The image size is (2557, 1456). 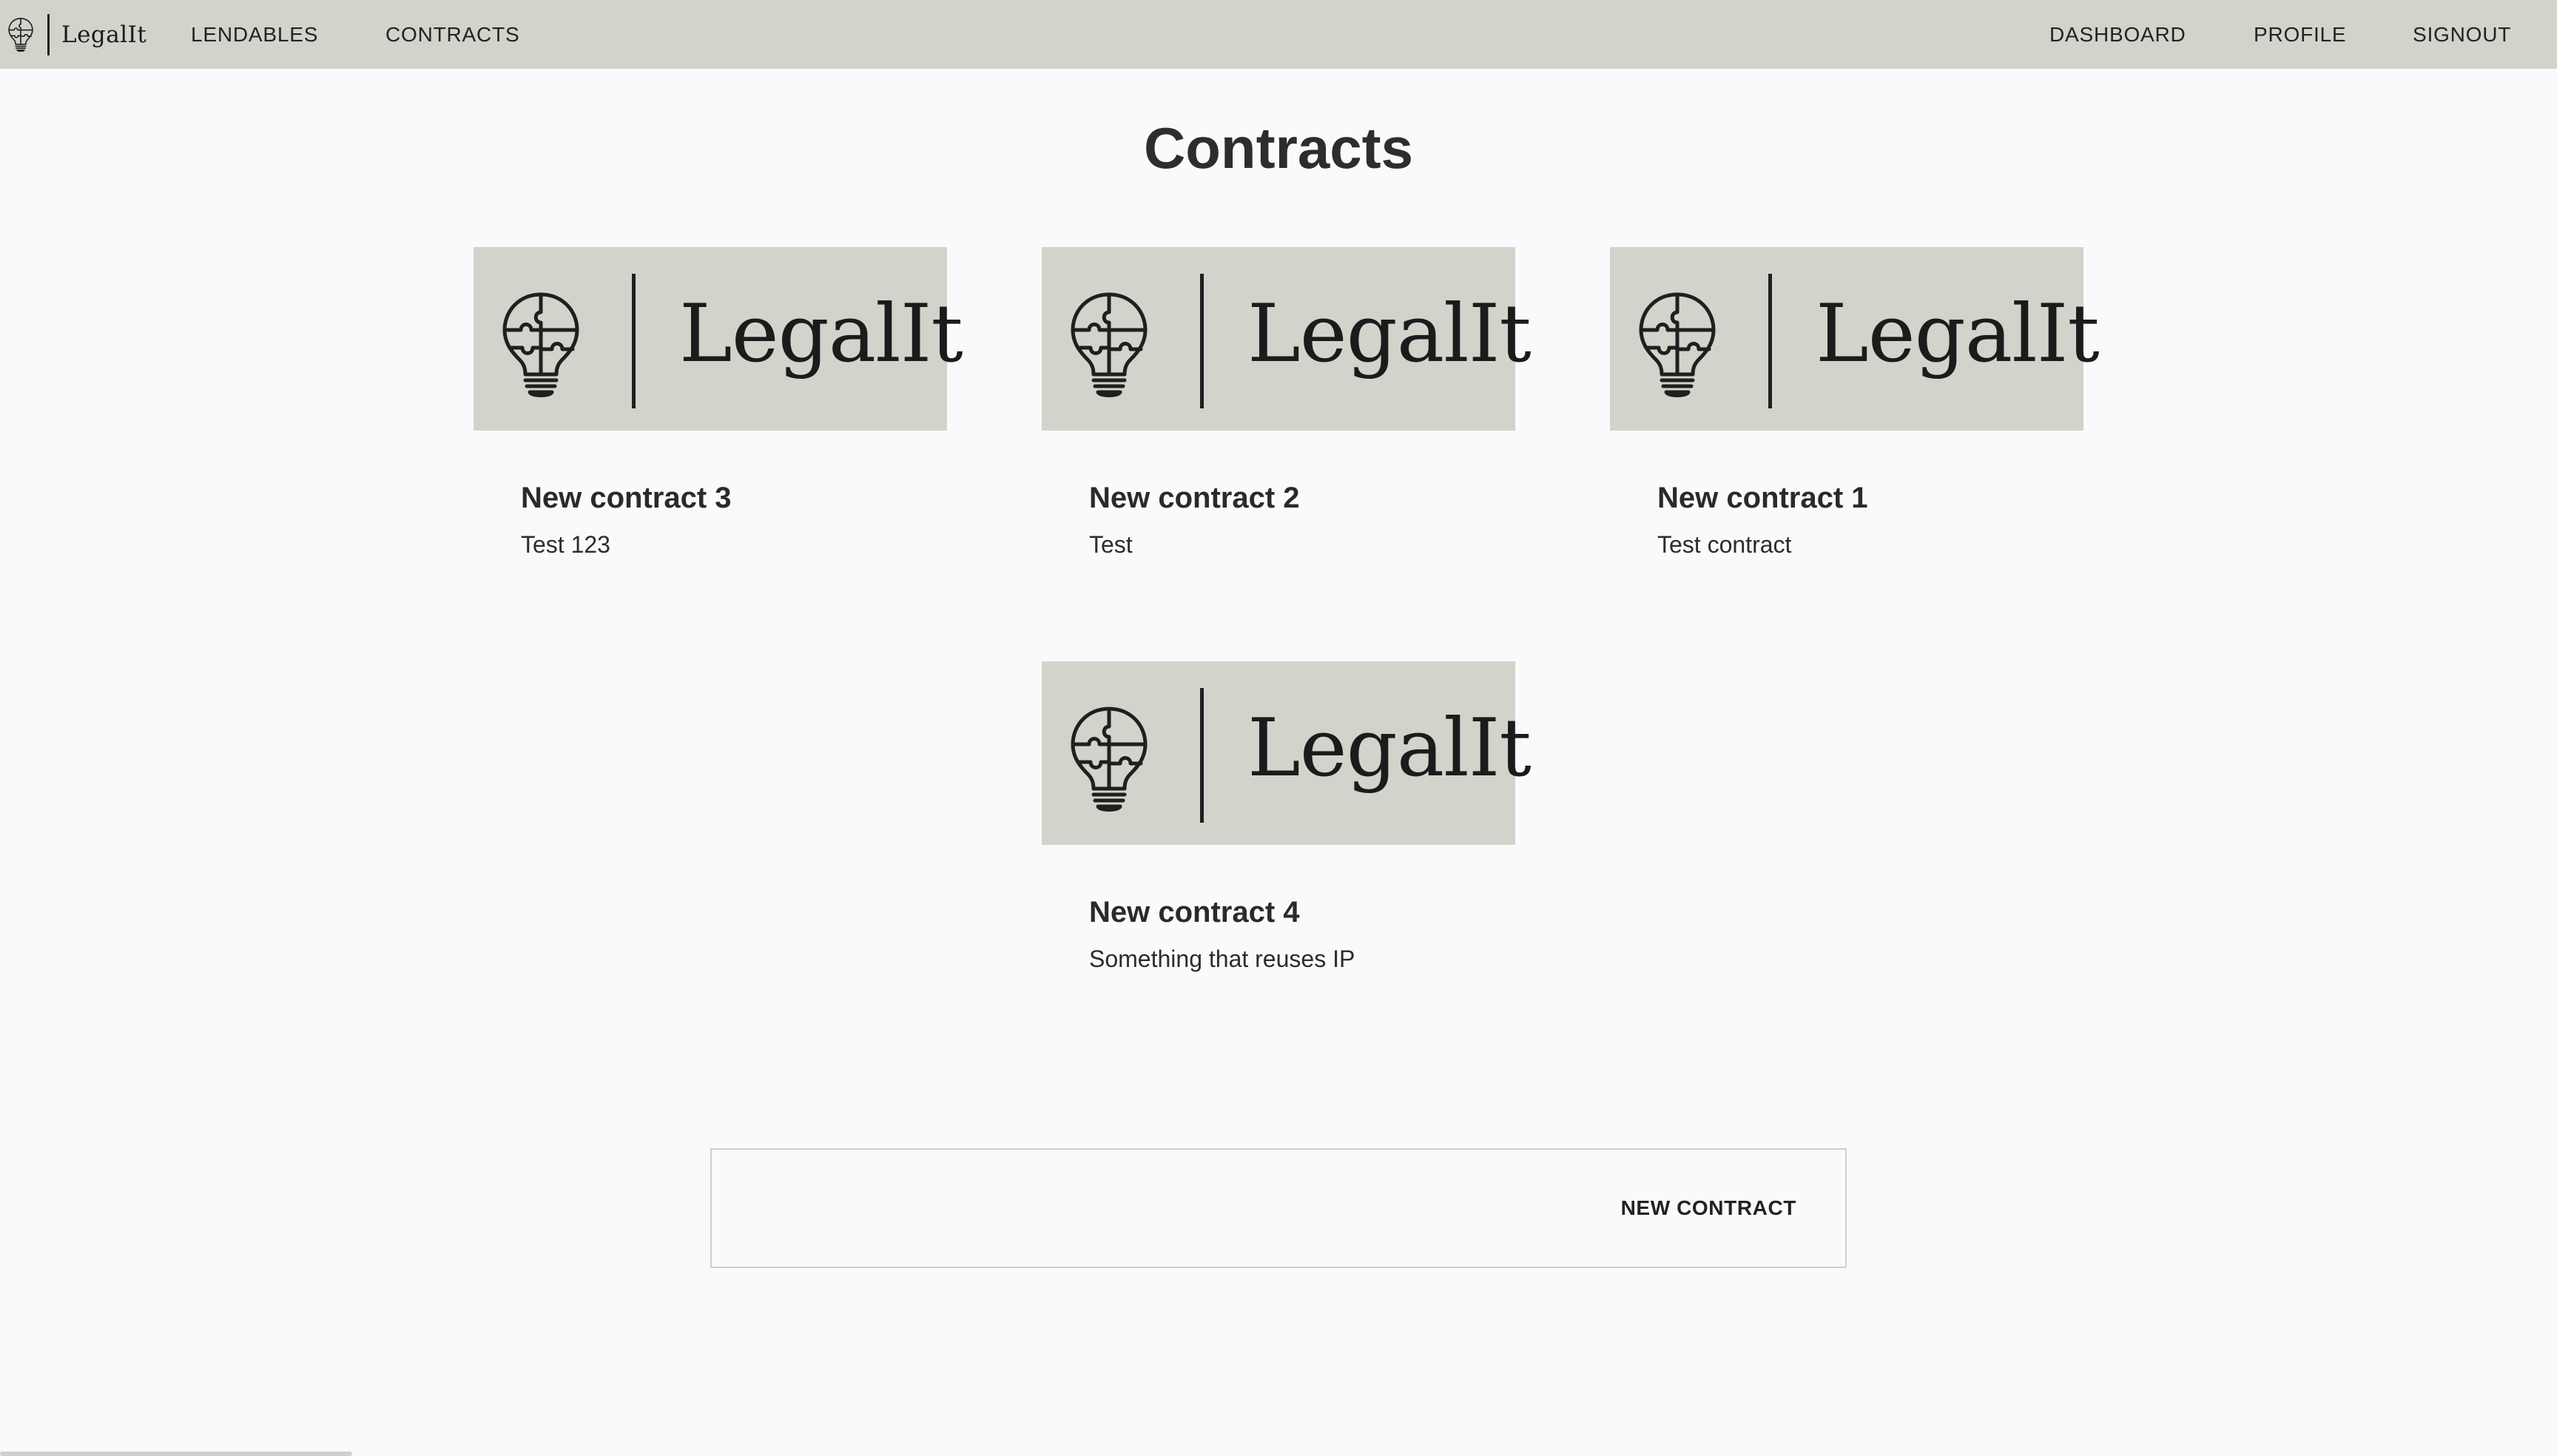 I want to click on page-title: Contracts, so click(x=1279, y=148).